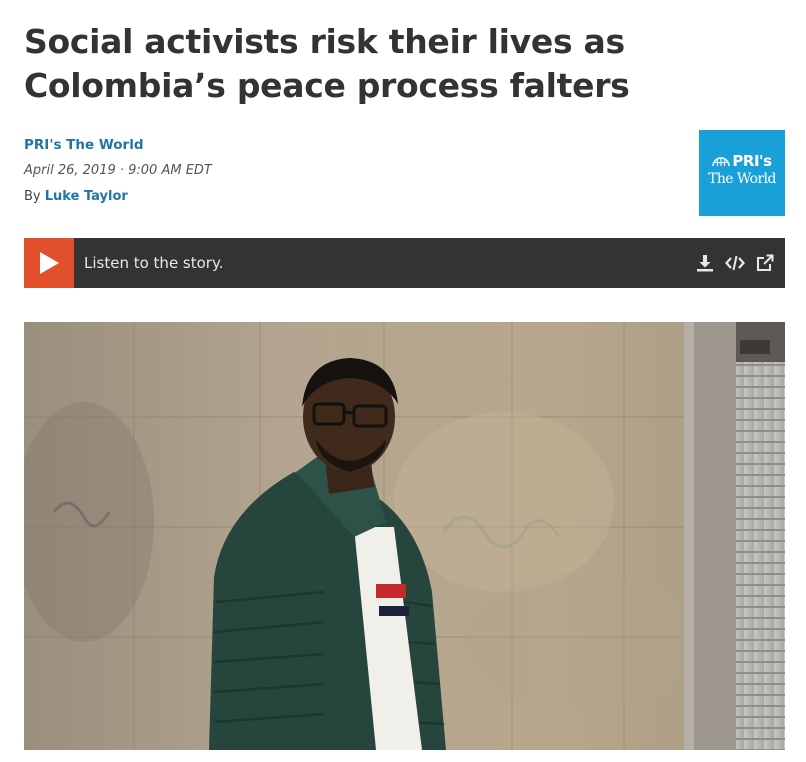  What do you see at coordinates (86, 196) in the screenshot?
I see `author-link: Luke Taylor` at bounding box center [86, 196].